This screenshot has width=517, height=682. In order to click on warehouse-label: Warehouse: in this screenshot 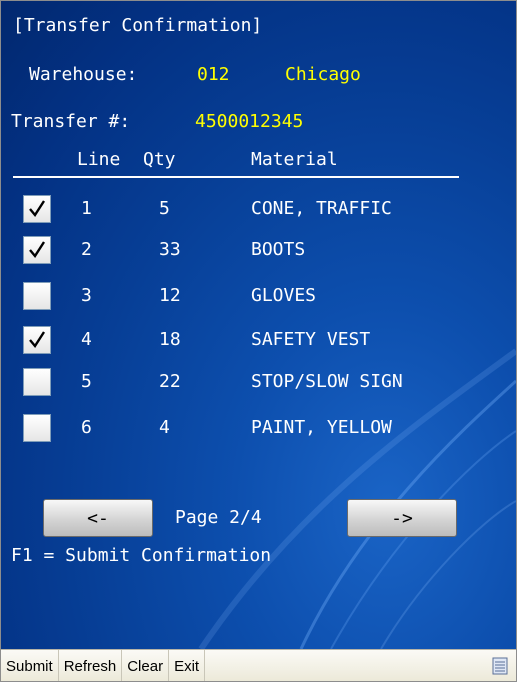, I will do `click(83, 74)`.